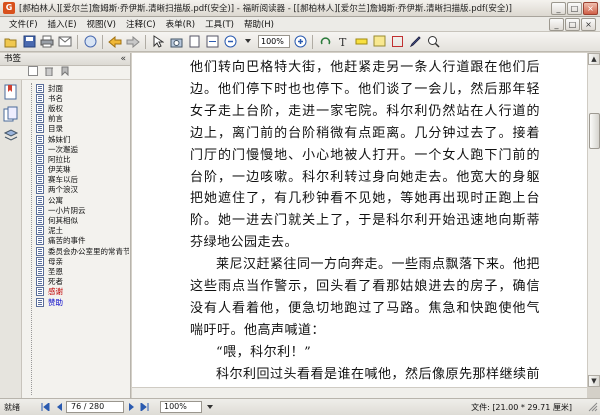  Describe the element at coordinates (359, 392) in the screenshot. I see `horizontal-scrollbar` at that location.